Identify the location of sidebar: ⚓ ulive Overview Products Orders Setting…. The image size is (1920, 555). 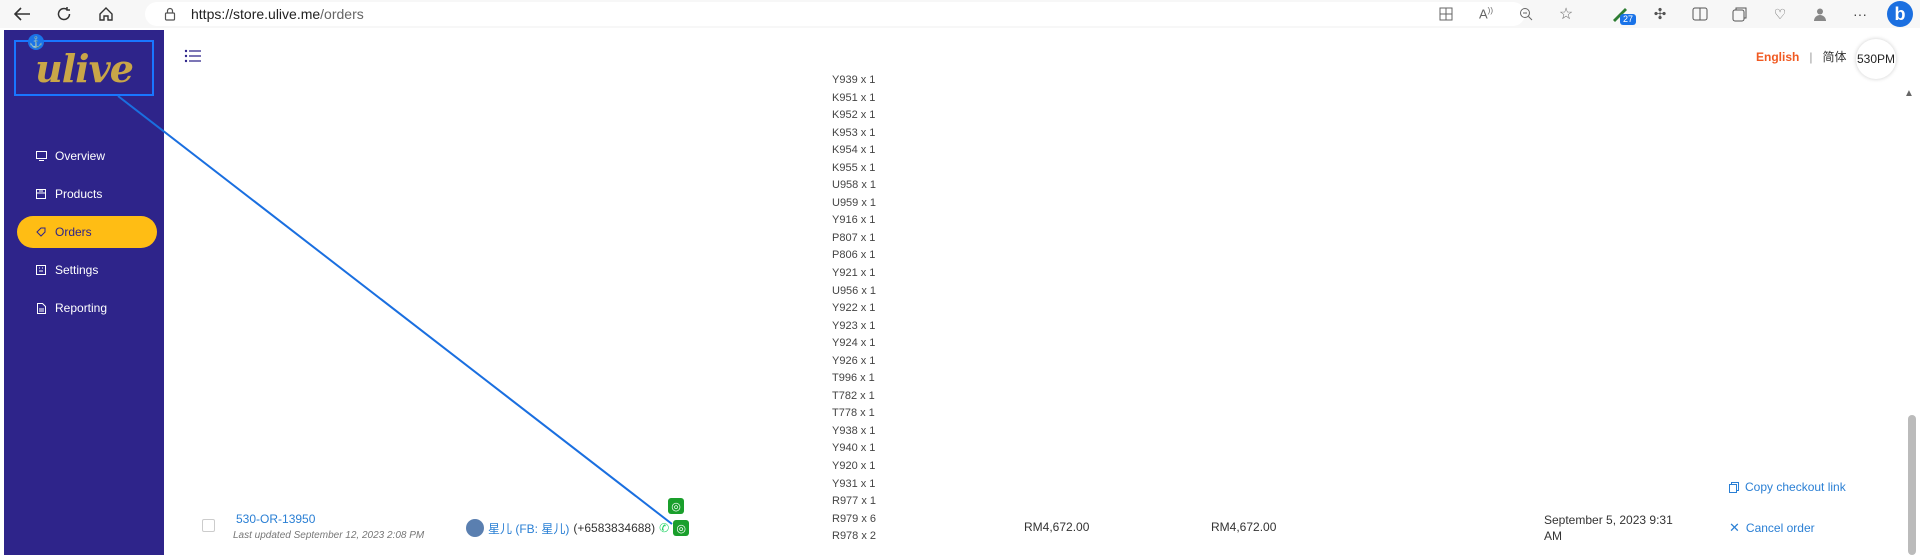
(84, 292).